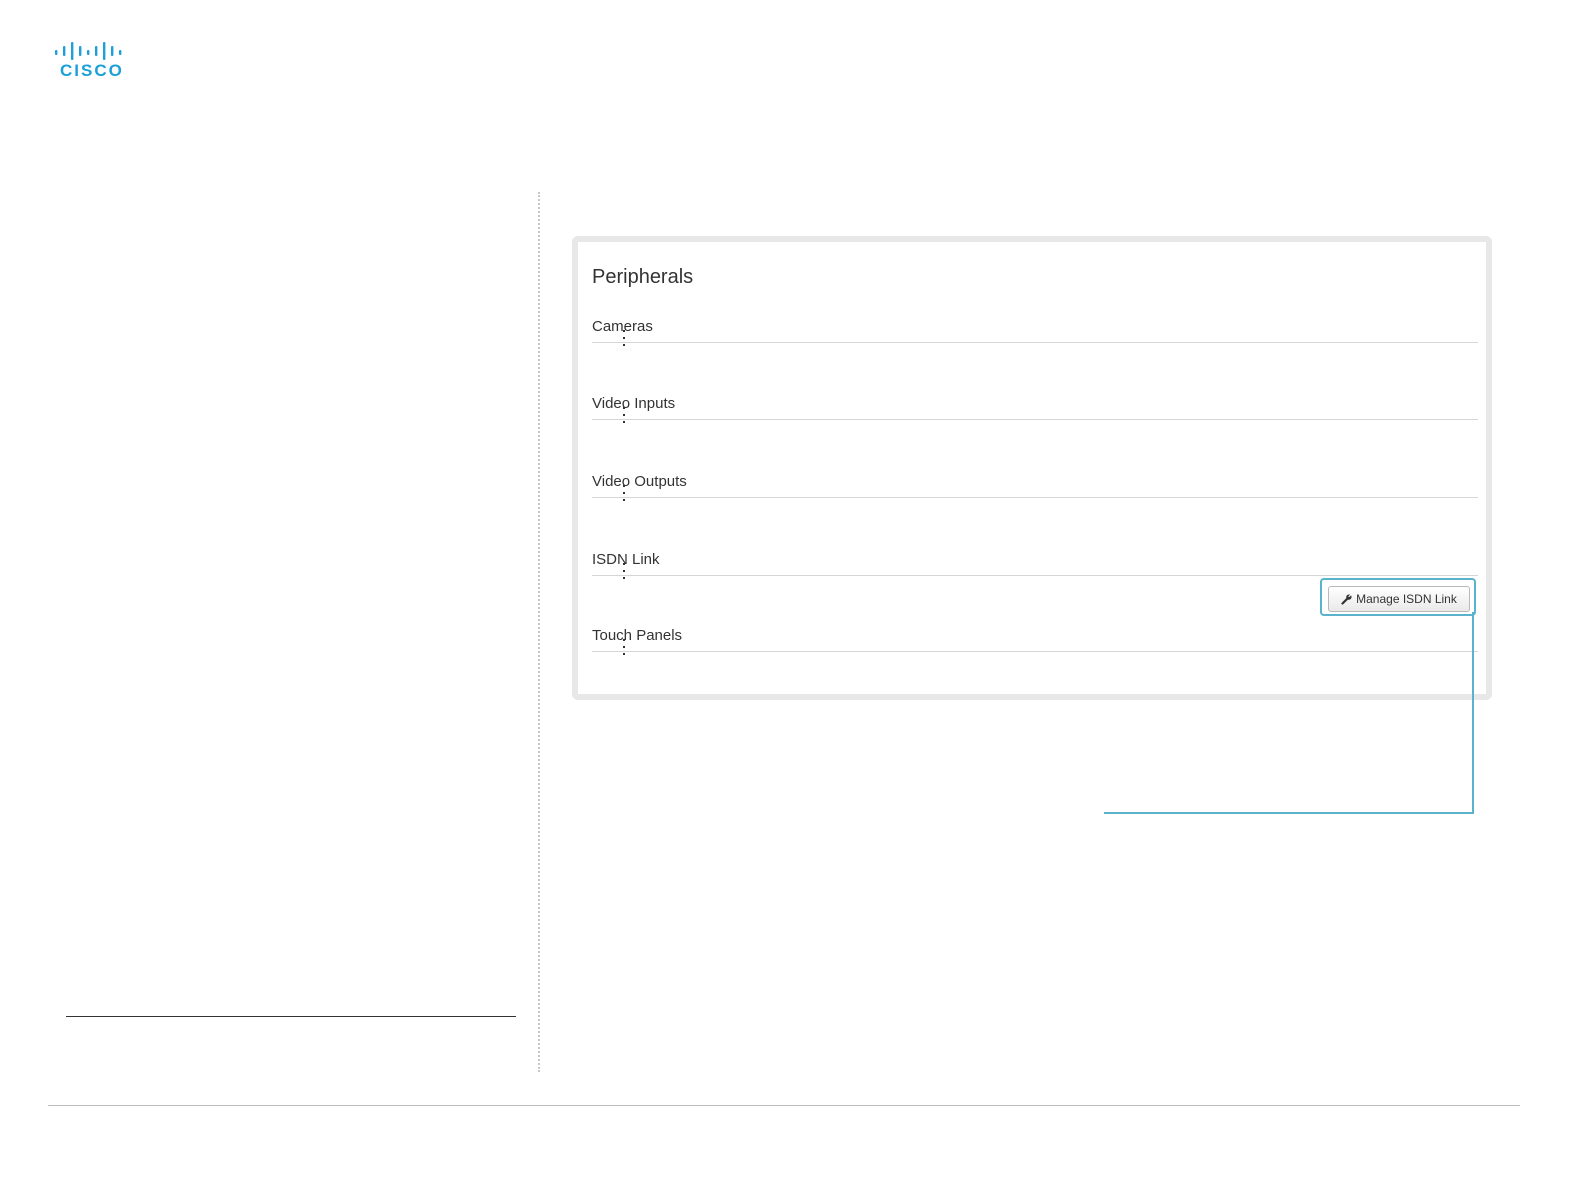 The width and height of the screenshot is (1584, 1191). What do you see at coordinates (1289, 813) in the screenshot?
I see `callout-connector-horizontal` at bounding box center [1289, 813].